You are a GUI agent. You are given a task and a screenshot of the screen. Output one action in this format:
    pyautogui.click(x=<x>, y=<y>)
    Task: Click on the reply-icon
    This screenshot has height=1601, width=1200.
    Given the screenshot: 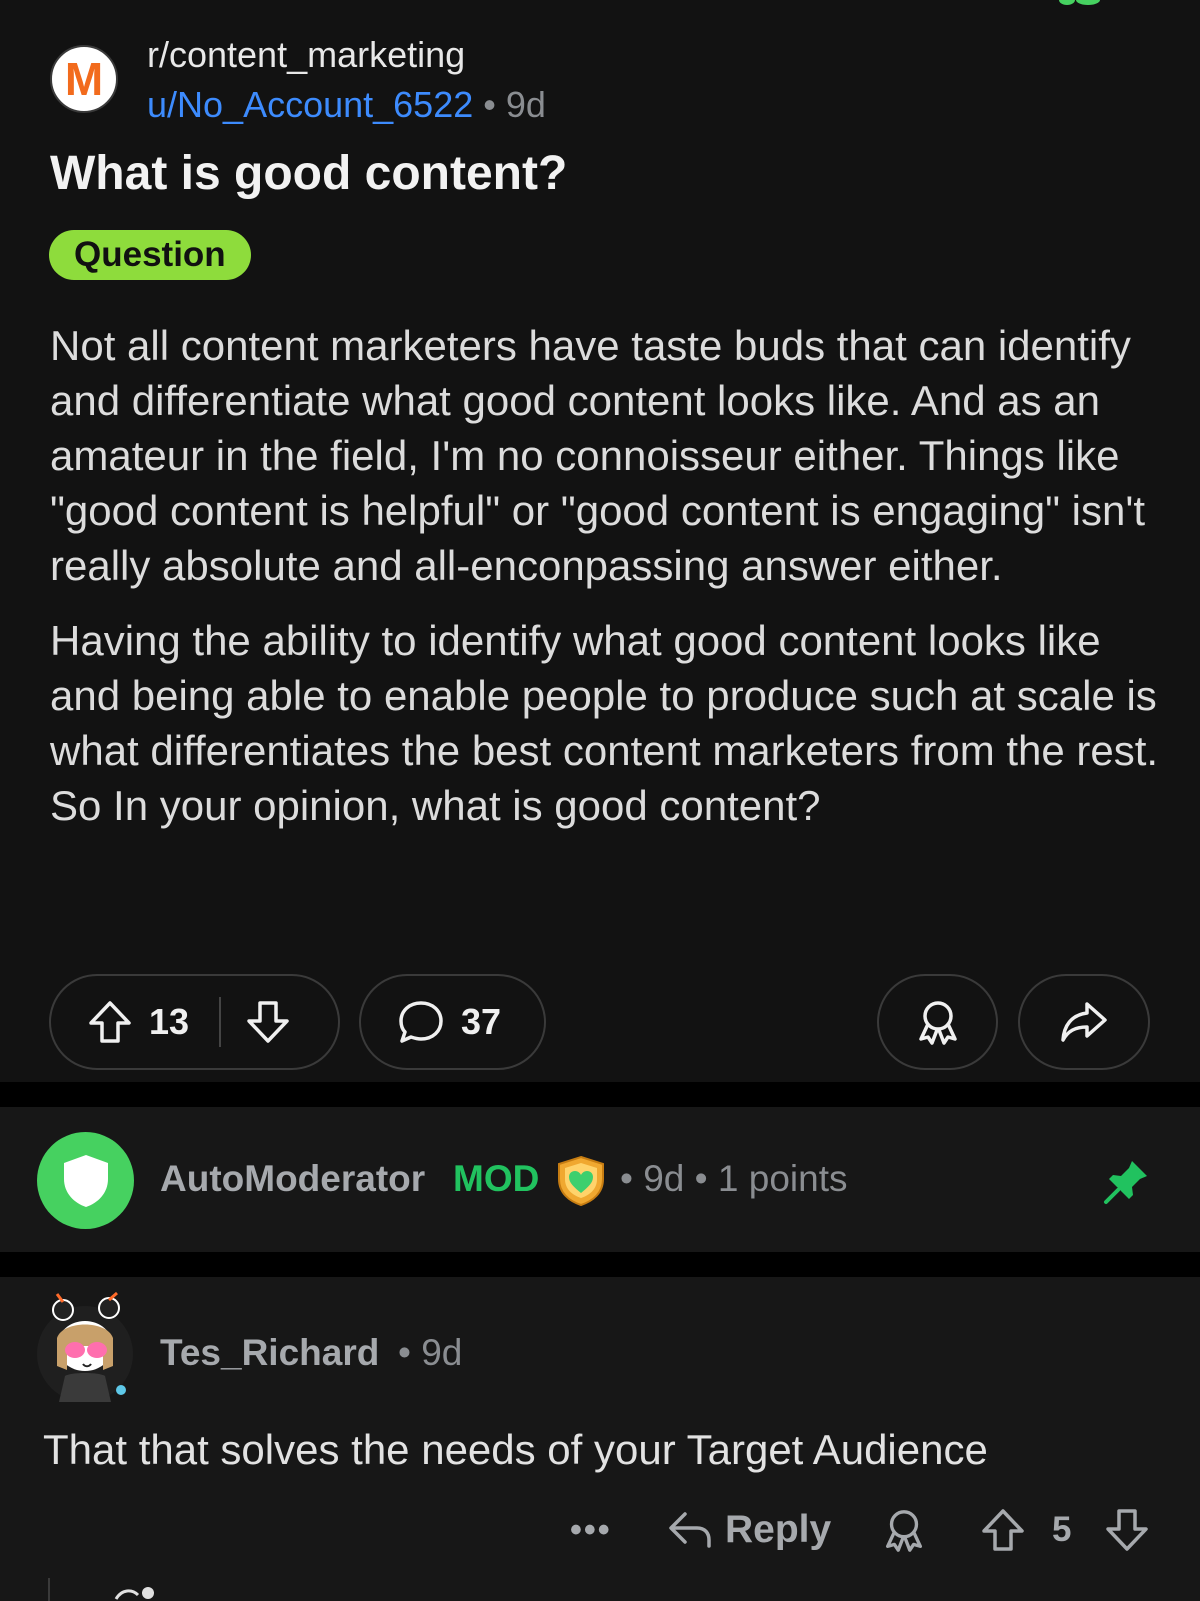 What is the action you would take?
    pyautogui.click(x=690, y=1530)
    